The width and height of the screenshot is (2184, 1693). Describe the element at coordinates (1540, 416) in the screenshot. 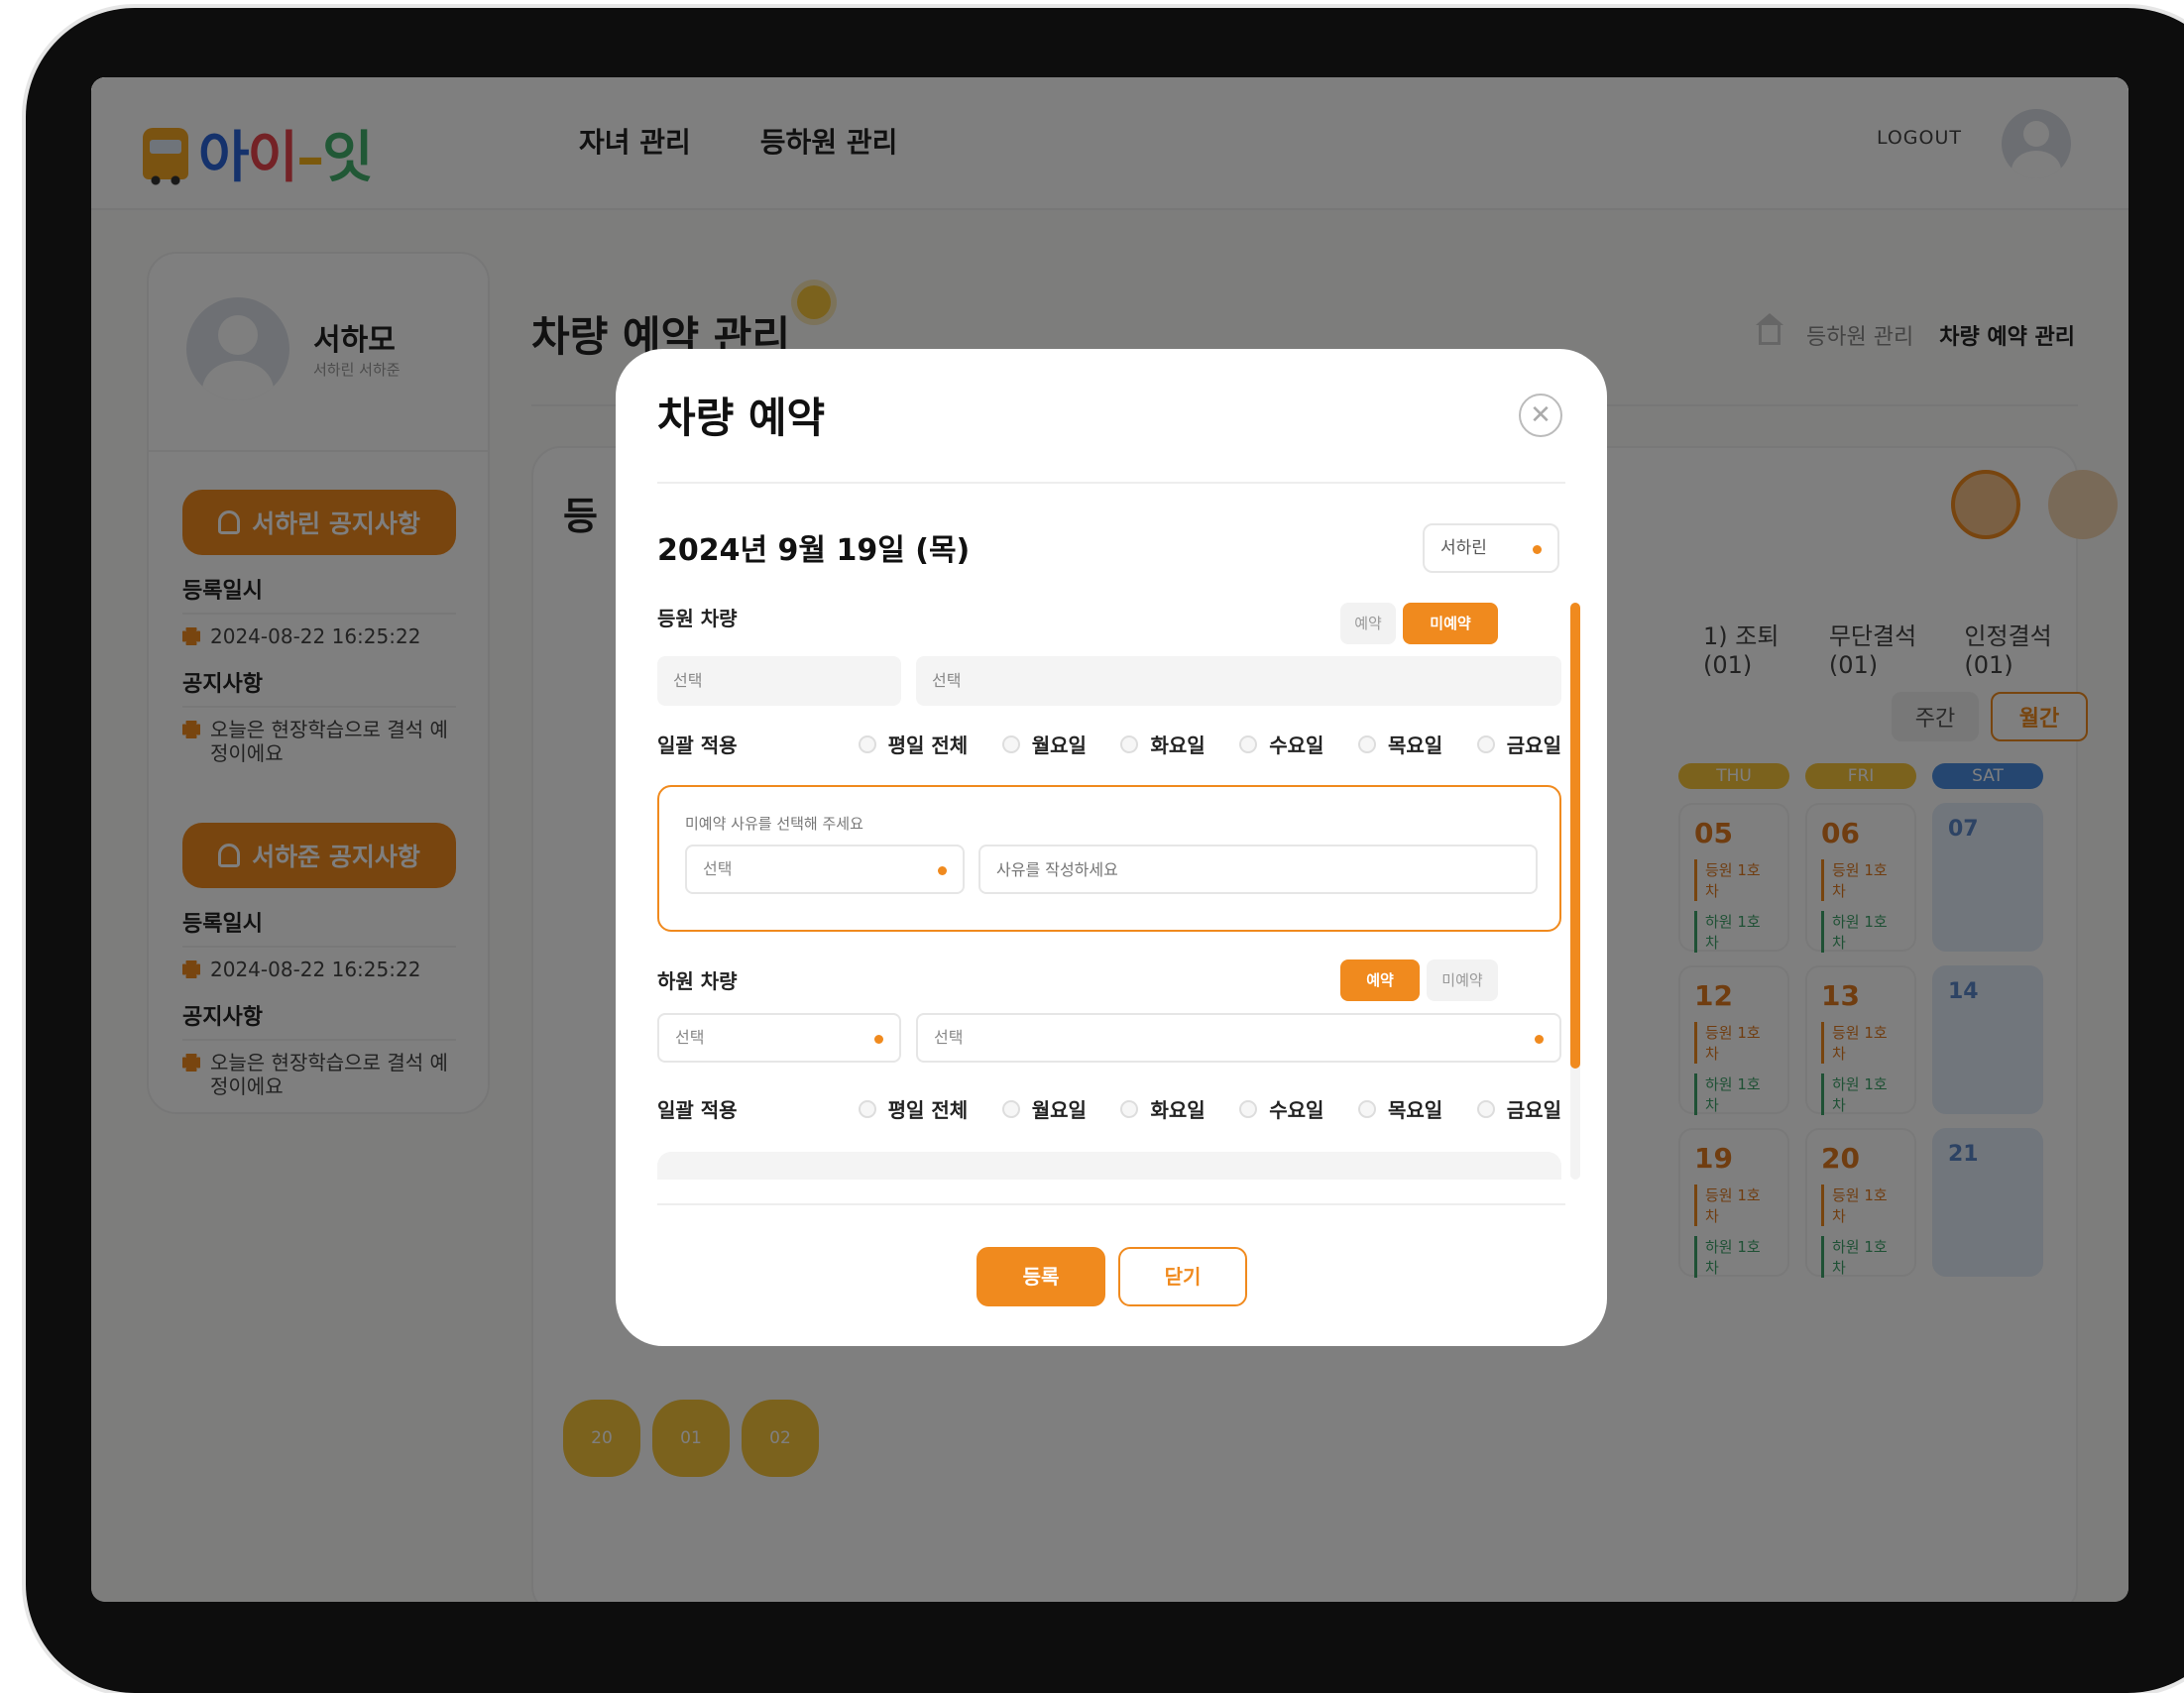

I see `close-icon: ✕` at that location.